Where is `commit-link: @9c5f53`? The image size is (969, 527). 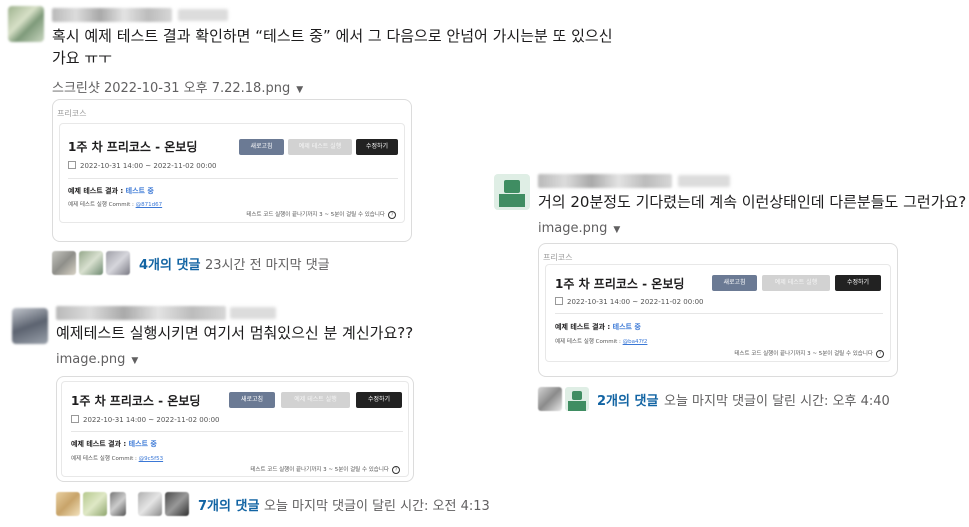 commit-link: @9c5f53 is located at coordinates (151, 459).